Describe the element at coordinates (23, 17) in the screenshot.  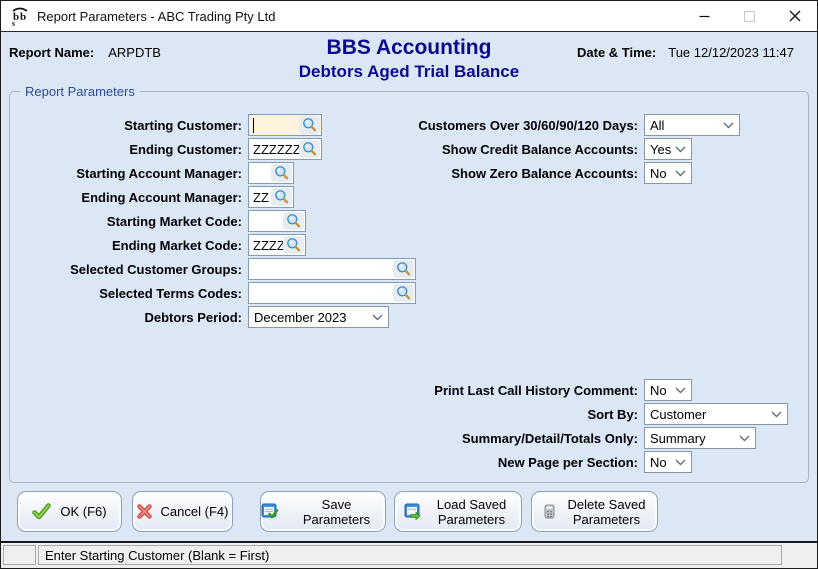
I see `svg-text: b` at that location.